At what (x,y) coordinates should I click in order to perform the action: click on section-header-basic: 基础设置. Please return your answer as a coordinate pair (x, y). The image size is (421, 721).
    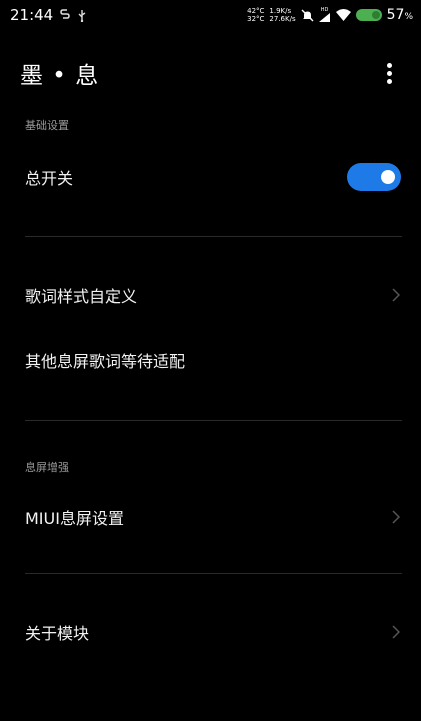
    Looking at the image, I should click on (47, 125).